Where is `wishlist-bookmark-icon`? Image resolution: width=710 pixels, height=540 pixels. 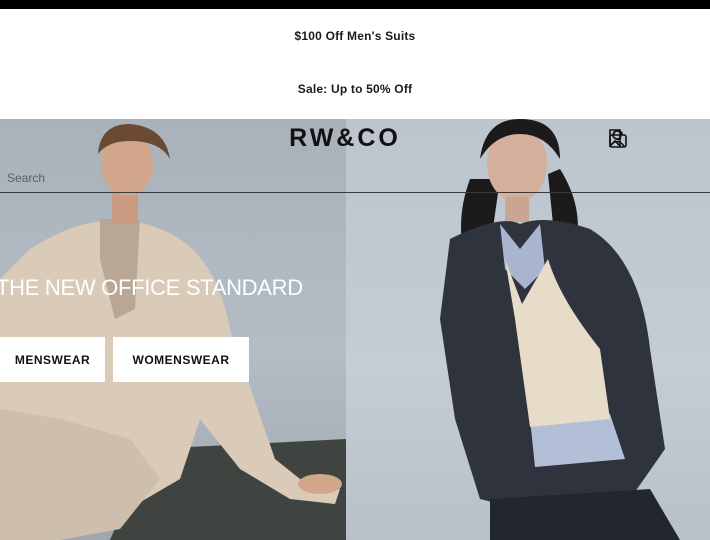 wishlist-bookmark-icon is located at coordinates (637, 140).